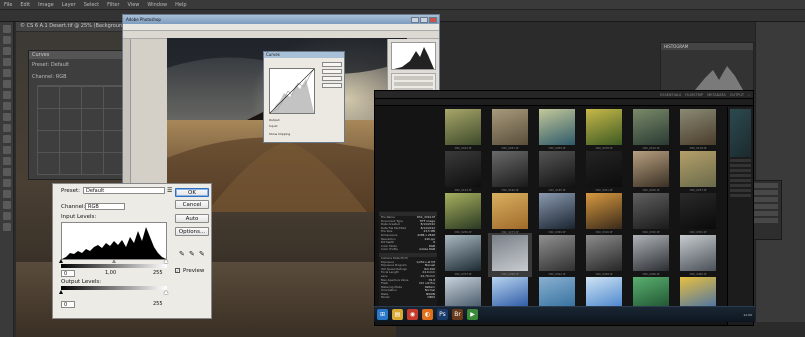 This screenshot has width=805, height=337. Describe the element at coordinates (69, 5) in the screenshot. I see `menu-layer: Layer` at that location.